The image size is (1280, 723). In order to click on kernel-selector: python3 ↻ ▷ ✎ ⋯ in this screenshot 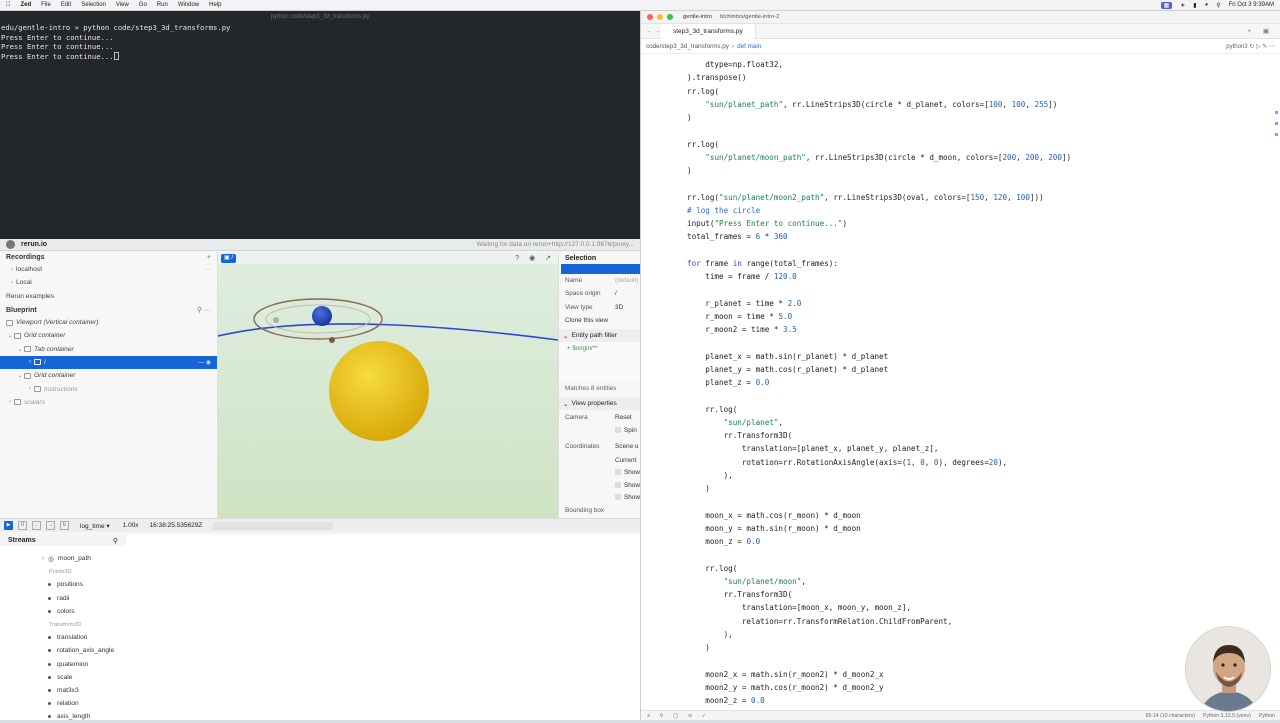, I will do `click(1250, 46)`.